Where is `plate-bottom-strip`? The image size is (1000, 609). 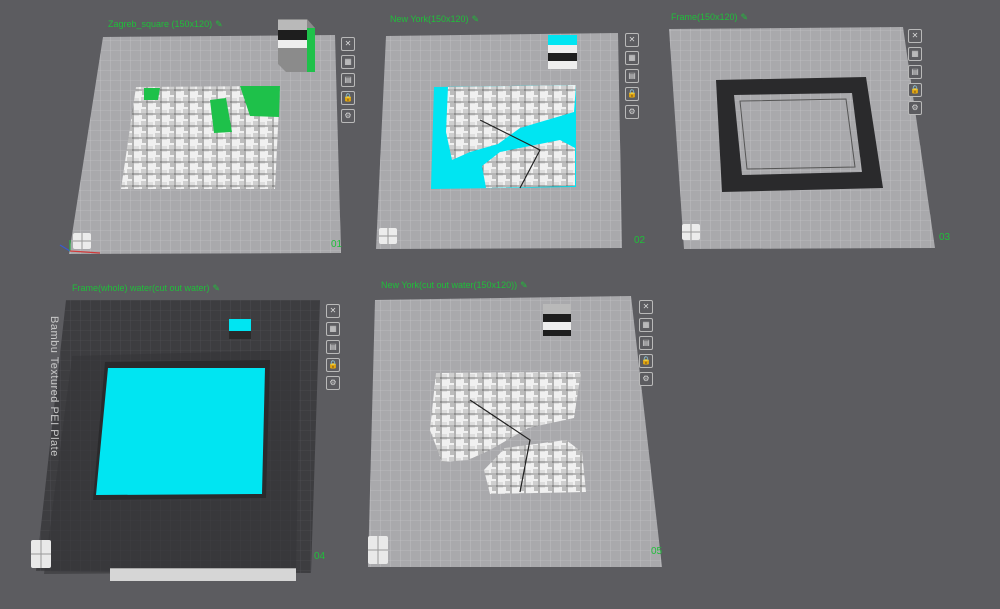
plate-bottom-strip is located at coordinates (203, 574).